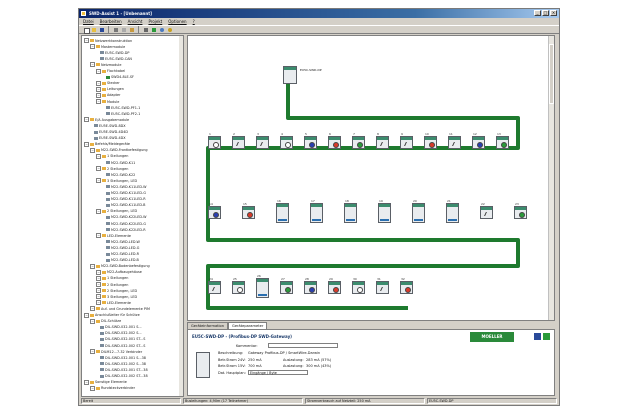 Image resolution: width=640 pixels, height=418 pixels. Describe the element at coordinates (116, 352) in the screenshot. I see `tree-item: − DILM12...7-32 Verbinder` at that location.